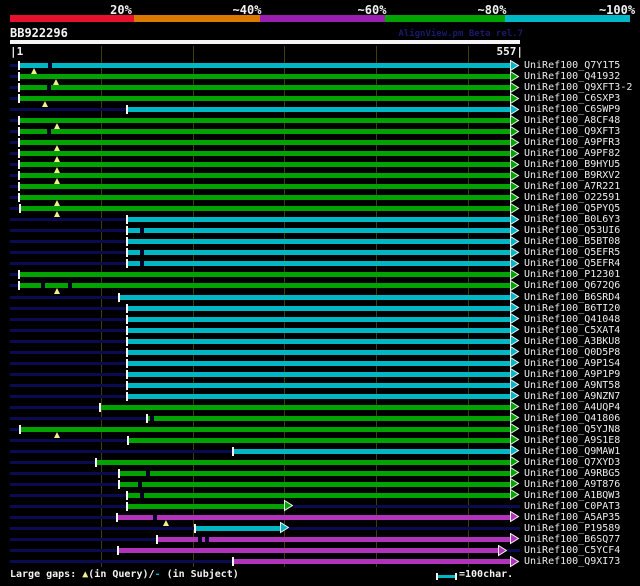 The width and height of the screenshot is (640, 586). What do you see at coordinates (572, 131) in the screenshot?
I see `row-label: UniRef100_Q9XFT3` at bounding box center [572, 131].